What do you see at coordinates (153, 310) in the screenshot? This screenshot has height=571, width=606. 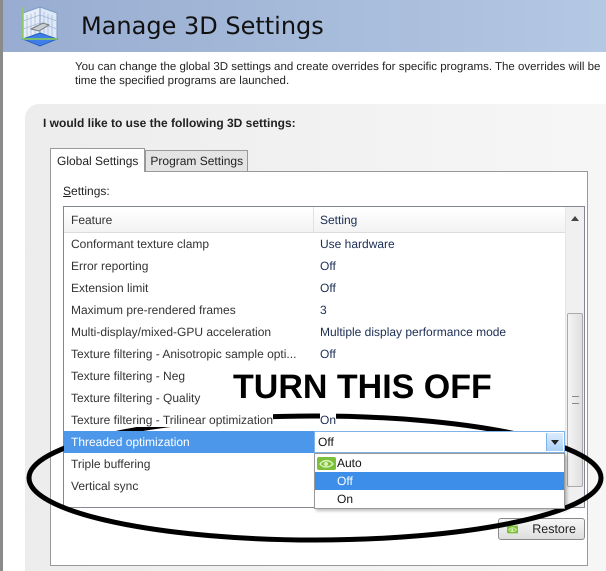 I see `feature-text: Maximum pre-rendered frames` at bounding box center [153, 310].